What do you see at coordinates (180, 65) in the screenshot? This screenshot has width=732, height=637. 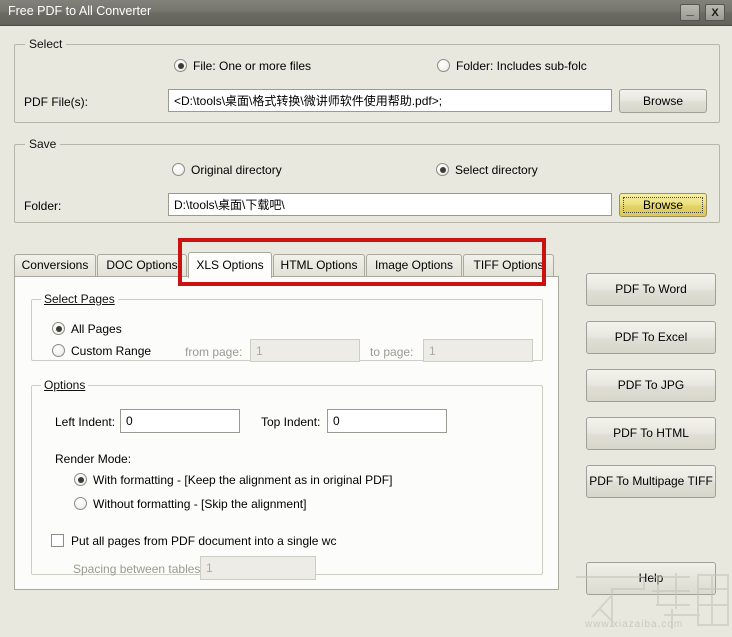 I see `radio-source-file` at bounding box center [180, 65].